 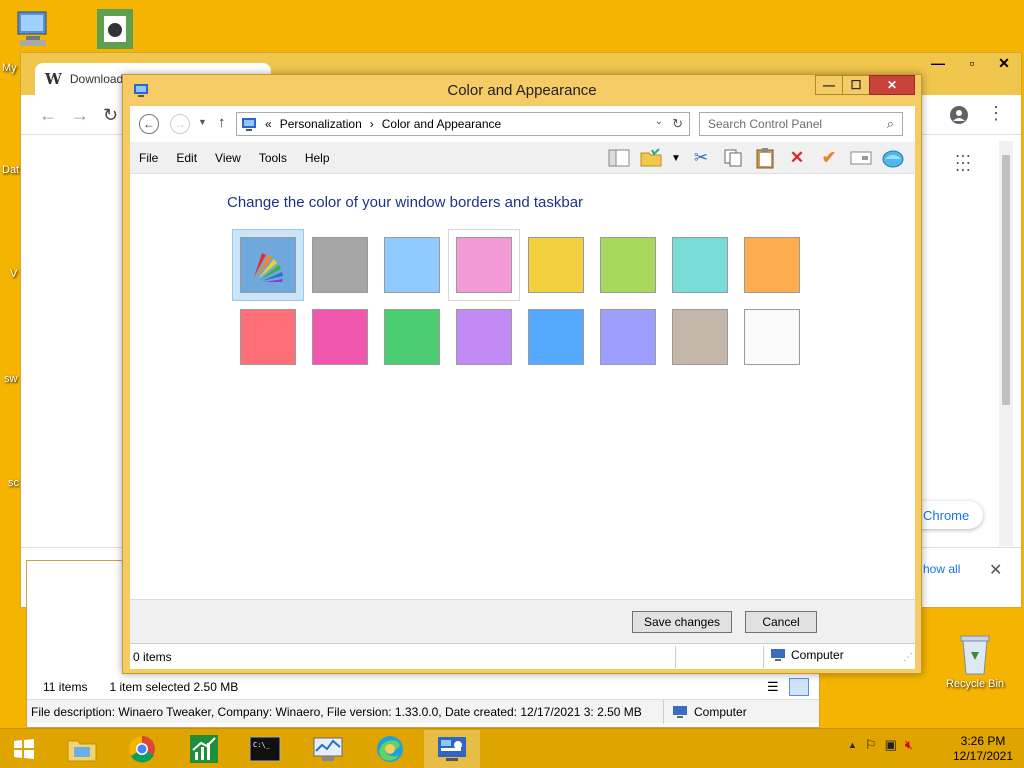 What do you see at coordinates (856, 85) in the screenshot?
I see `maximize-button: ☐` at bounding box center [856, 85].